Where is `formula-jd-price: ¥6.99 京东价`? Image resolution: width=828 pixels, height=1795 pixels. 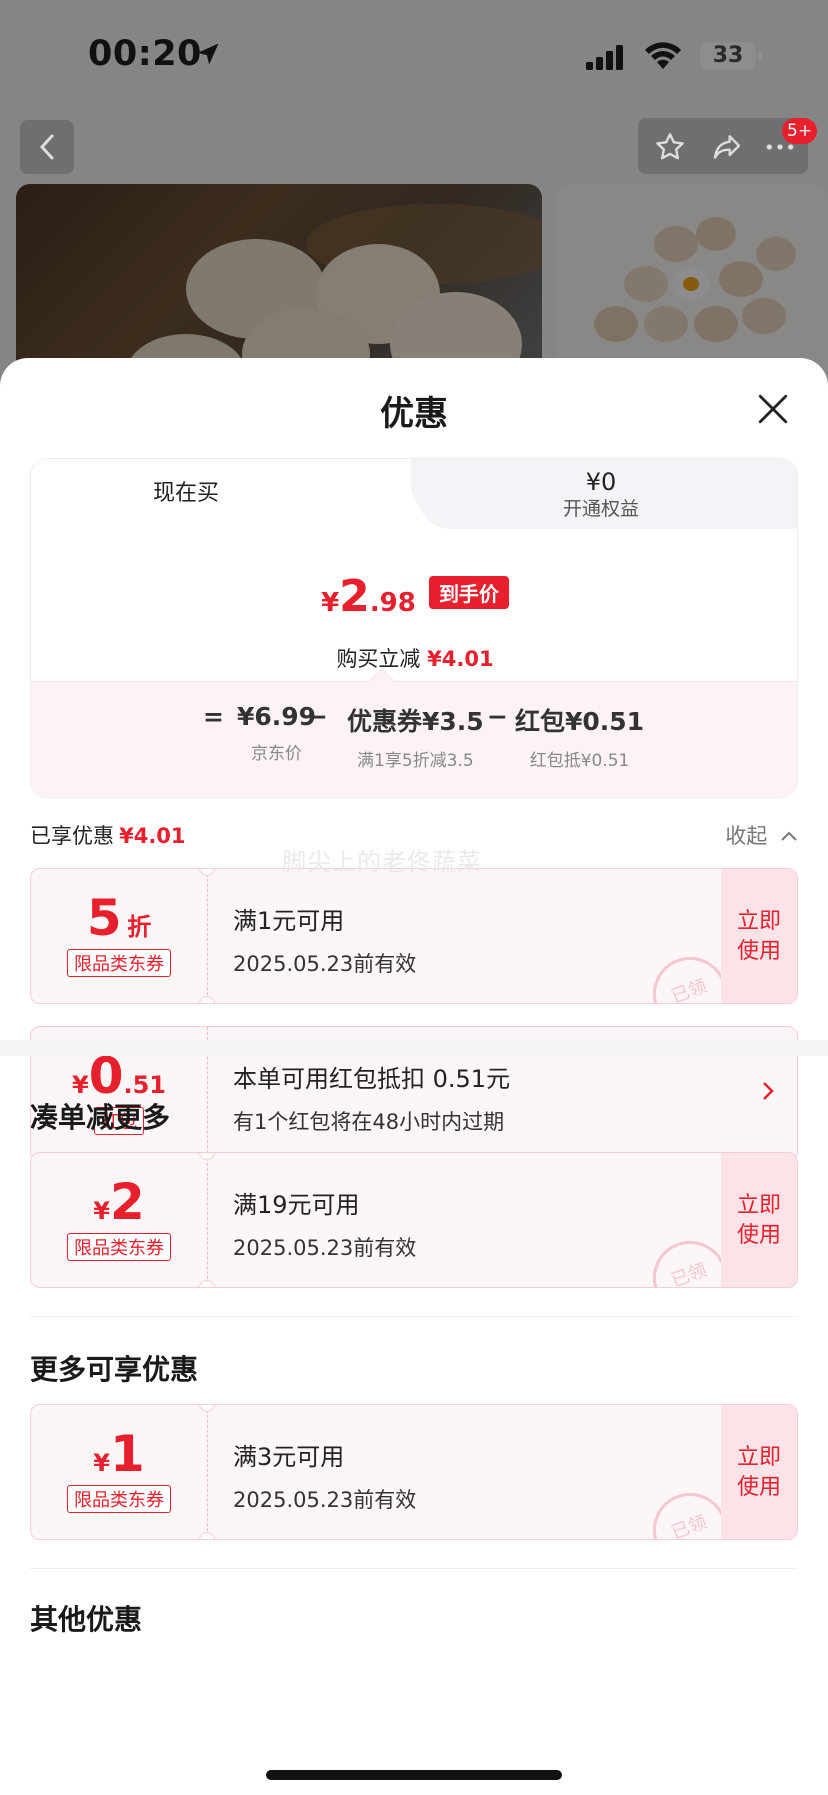
formula-jd-price: ¥6.99 京东价 is located at coordinates (276, 733).